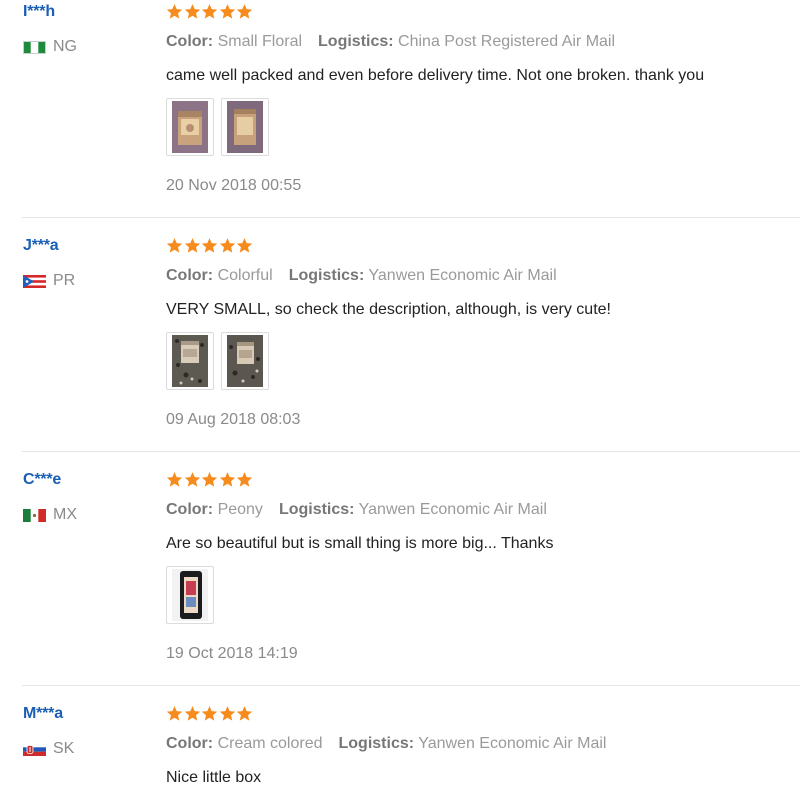 Image resolution: width=800 pixels, height=800 pixels. What do you see at coordinates (48, 749) in the screenshot?
I see `reviewer-country: SK` at bounding box center [48, 749].